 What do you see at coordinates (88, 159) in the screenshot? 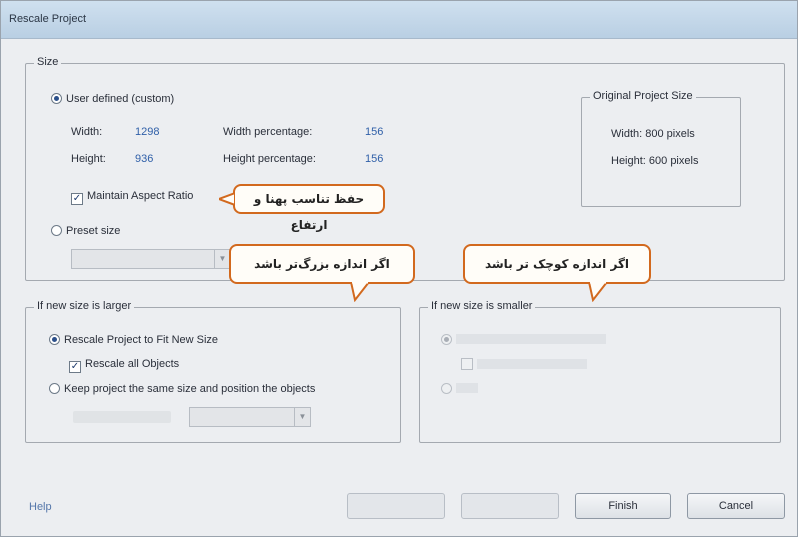
I see `height-label: Height:` at bounding box center [88, 159].